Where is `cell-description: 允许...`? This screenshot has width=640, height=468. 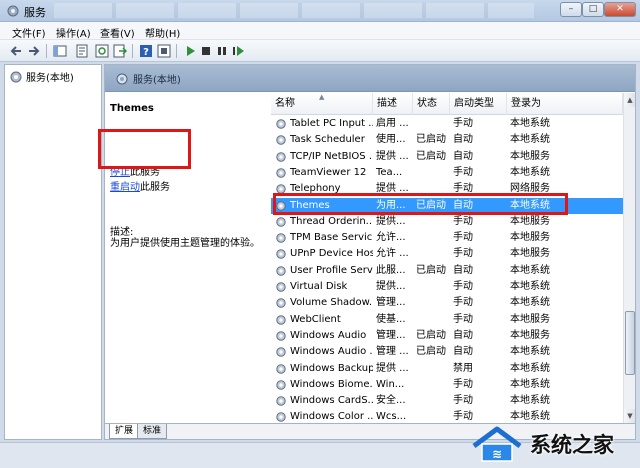 cell-description: 允许... is located at coordinates (391, 238).